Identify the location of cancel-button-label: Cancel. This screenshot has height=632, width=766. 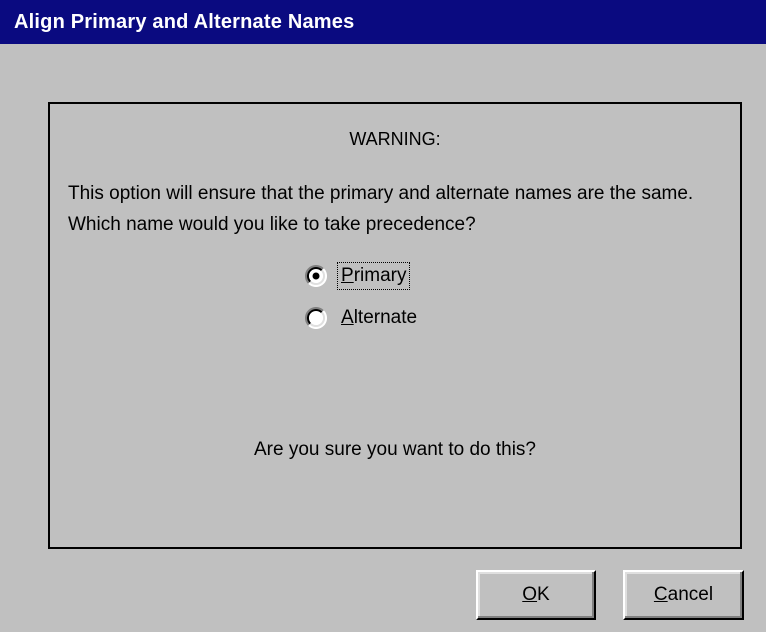
(683, 594).